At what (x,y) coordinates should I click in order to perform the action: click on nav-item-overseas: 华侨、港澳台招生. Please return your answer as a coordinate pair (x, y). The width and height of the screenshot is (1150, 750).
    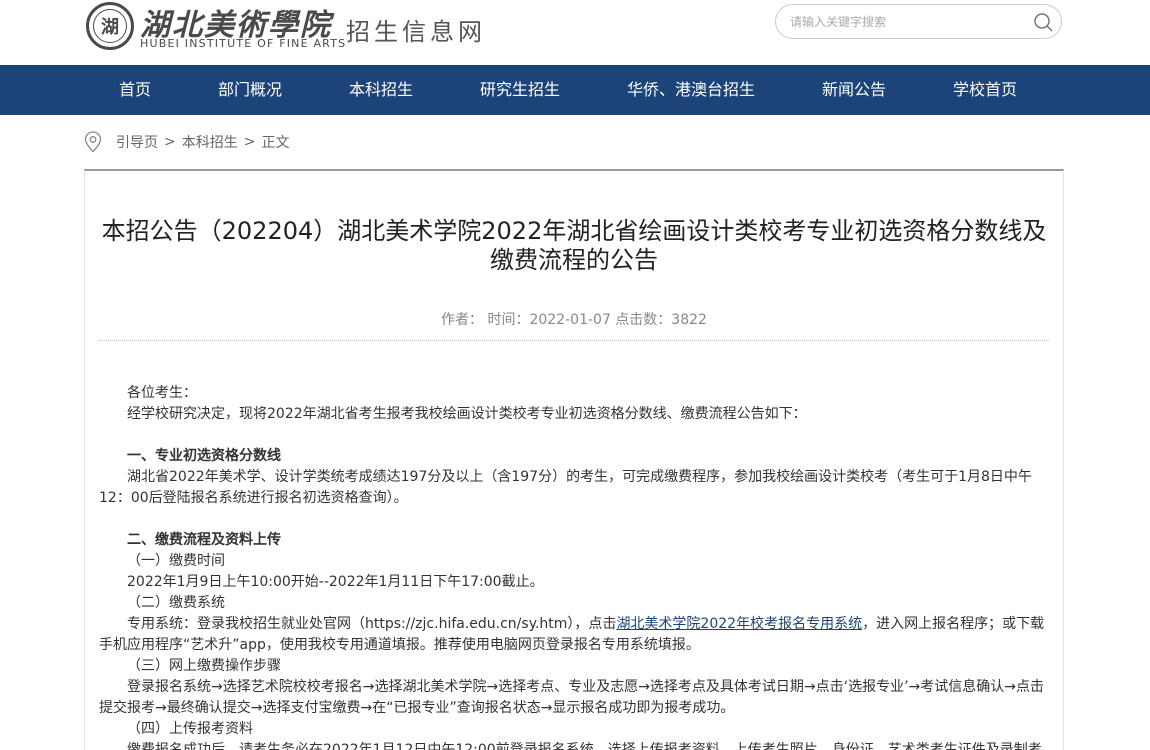
    Looking at the image, I should click on (691, 90).